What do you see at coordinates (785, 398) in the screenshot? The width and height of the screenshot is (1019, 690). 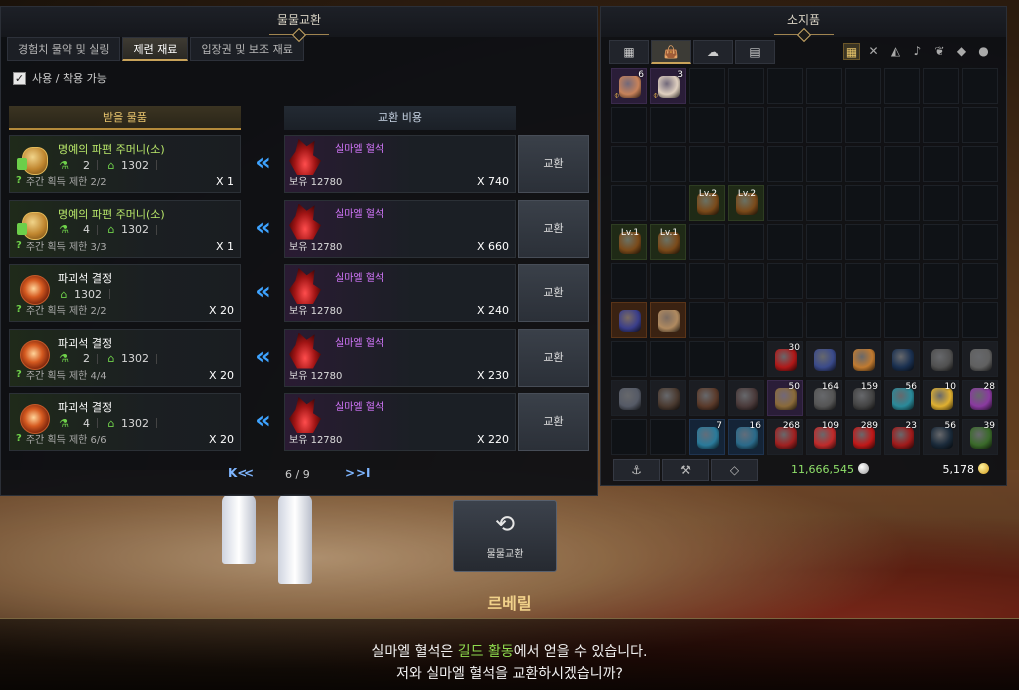 I see `inventory-slot: 50` at bounding box center [785, 398].